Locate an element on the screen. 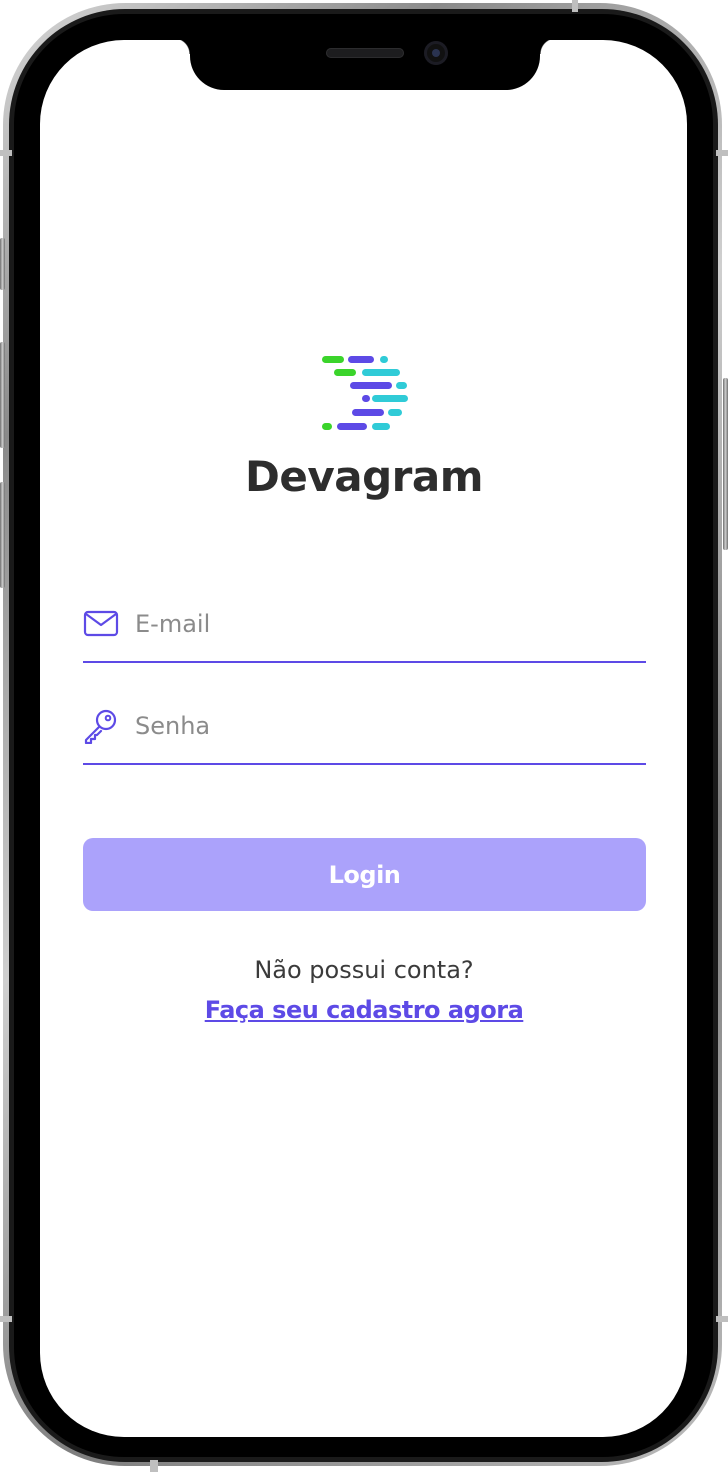  speaker-grille is located at coordinates (365, 53).